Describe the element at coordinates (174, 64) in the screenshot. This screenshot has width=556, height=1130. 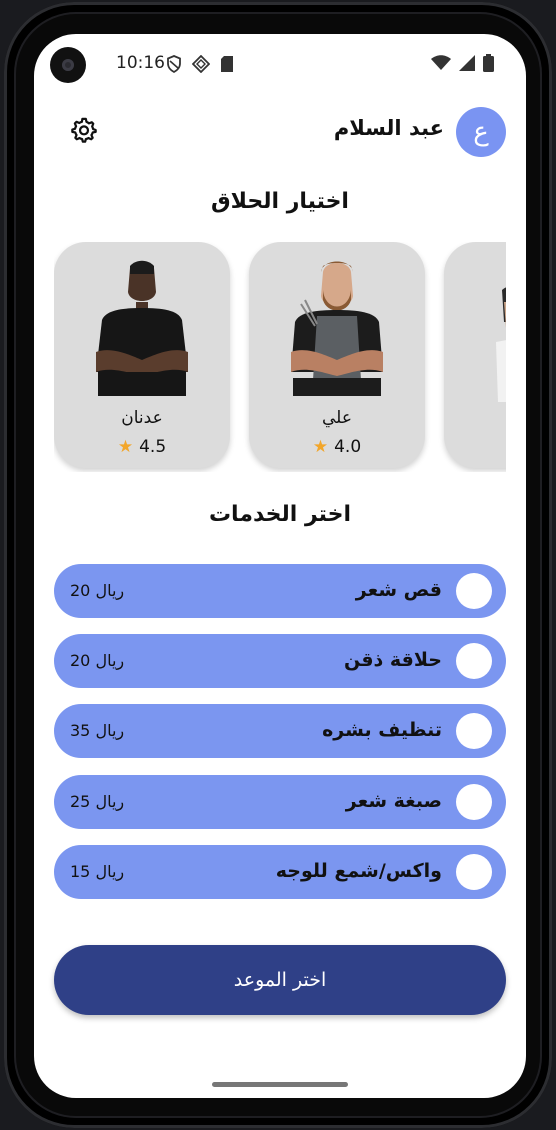
I see `shield-icon` at that location.